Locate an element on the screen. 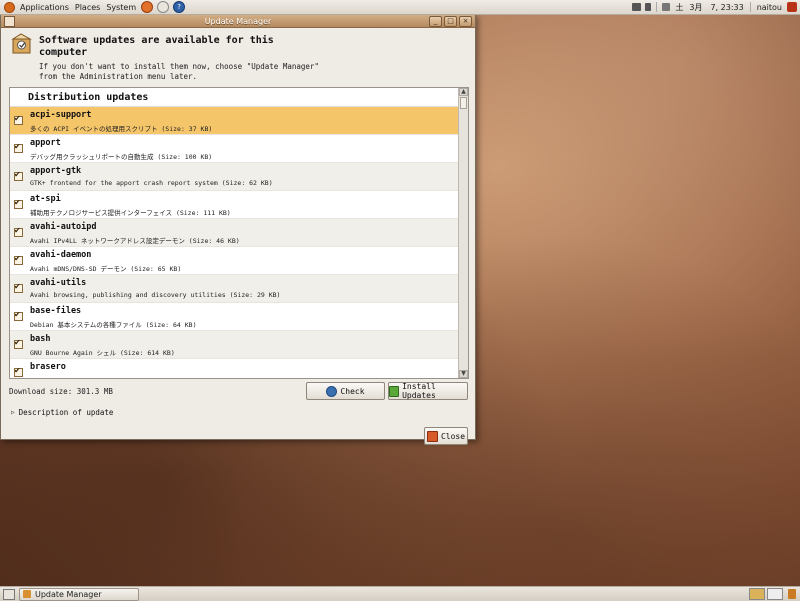 The width and height of the screenshot is (800, 601). clock: 3月 7, 23:33 is located at coordinates (716, 7).